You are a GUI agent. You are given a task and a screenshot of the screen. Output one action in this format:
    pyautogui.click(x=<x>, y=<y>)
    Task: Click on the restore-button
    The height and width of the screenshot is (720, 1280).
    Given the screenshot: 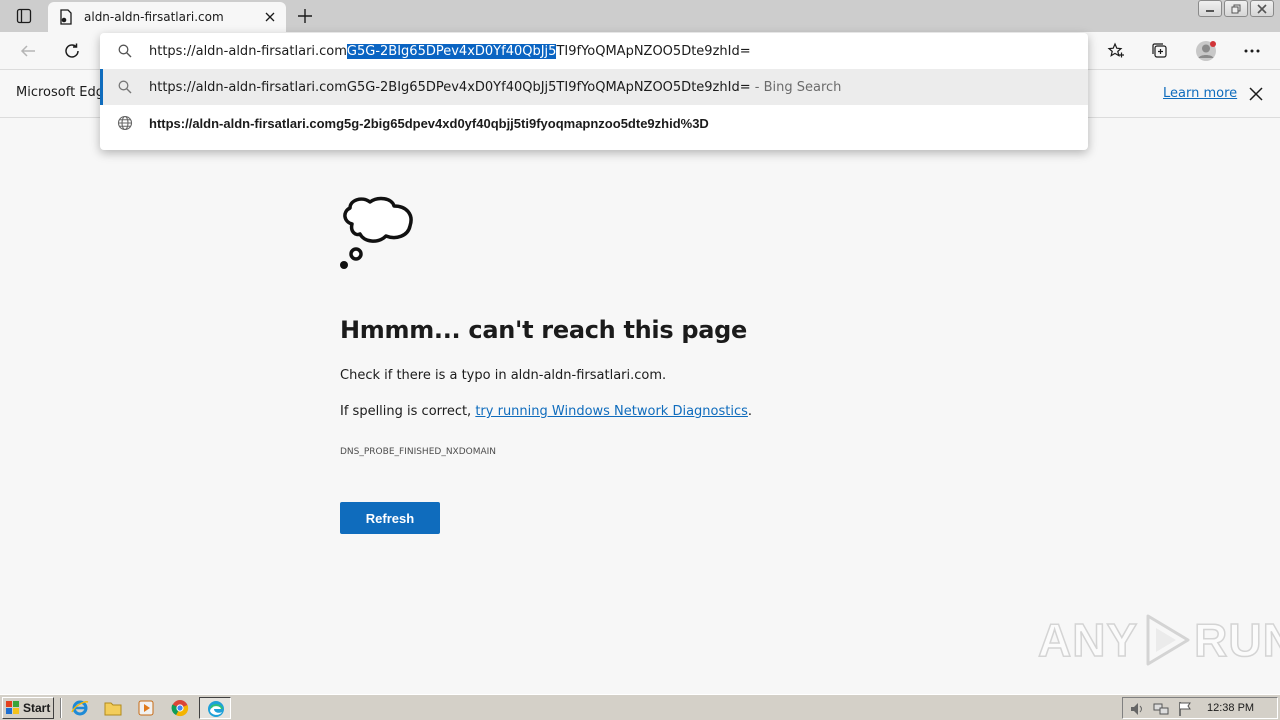 What is the action you would take?
    pyautogui.click(x=1236, y=8)
    